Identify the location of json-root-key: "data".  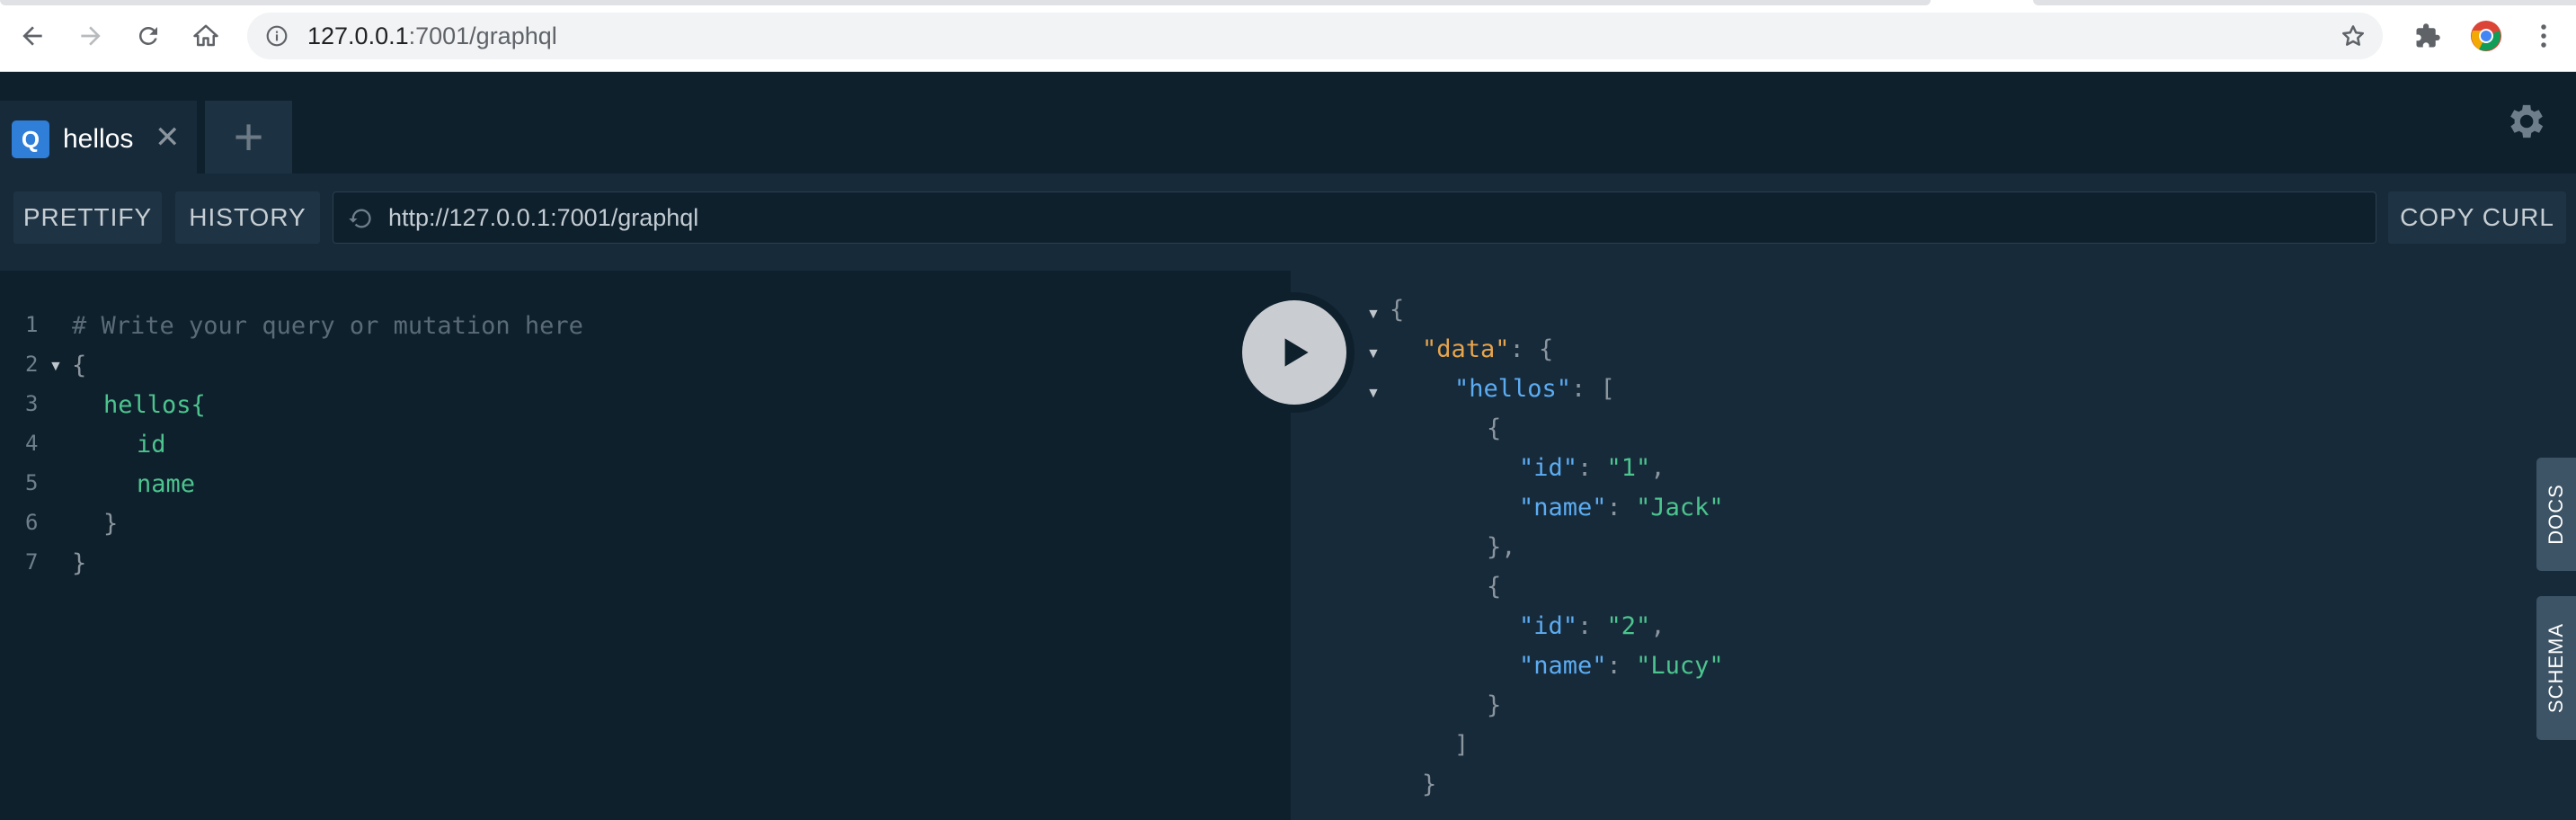
(1466, 349).